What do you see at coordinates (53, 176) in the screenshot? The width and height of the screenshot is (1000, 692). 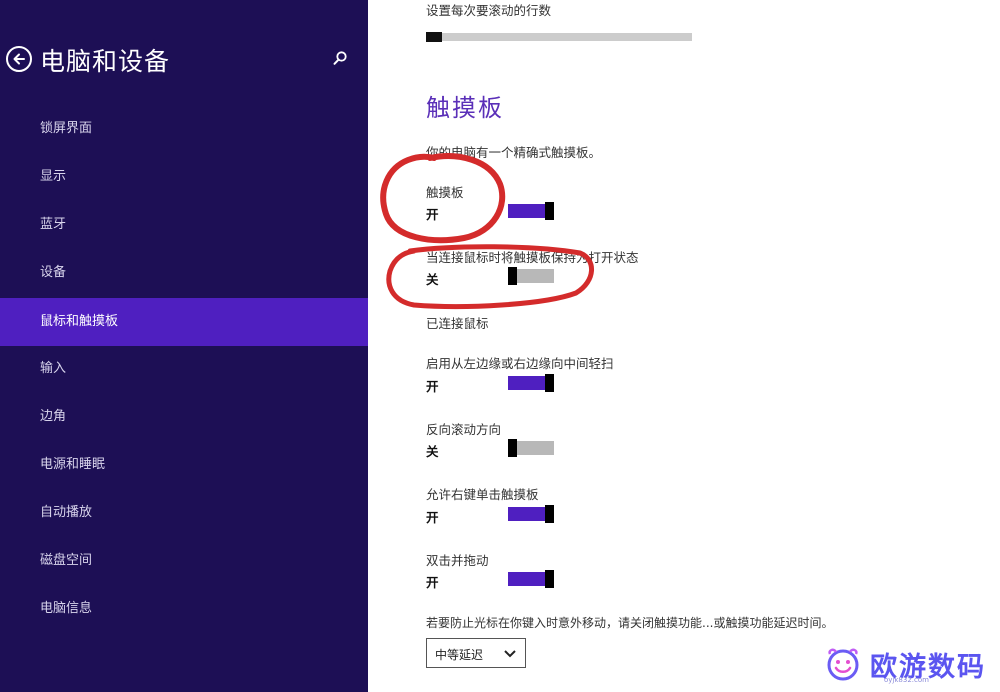 I see `sidebar-item-label: 显示` at bounding box center [53, 176].